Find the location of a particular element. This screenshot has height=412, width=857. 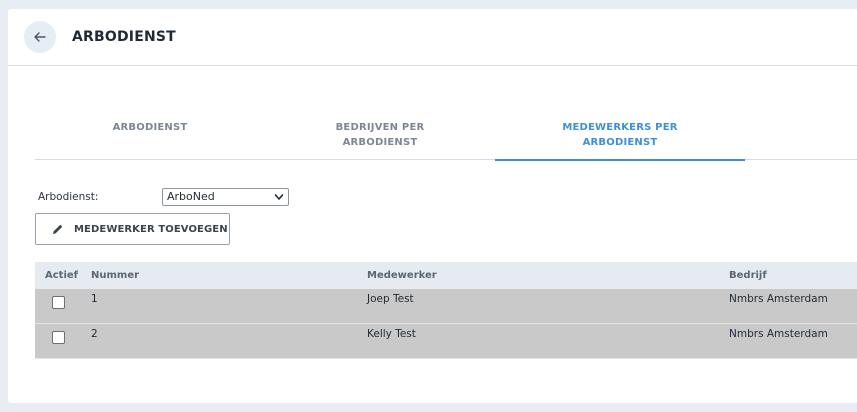

tab-label: MEDEWERKERS PER ARBODIENST is located at coordinates (620, 135).